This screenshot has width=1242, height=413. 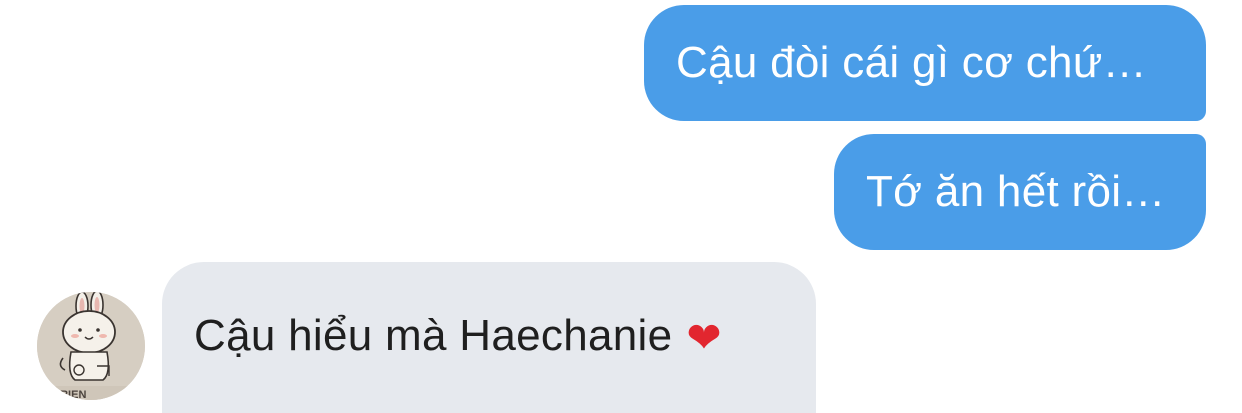 I want to click on avatar-caption: E FRIEN, so click(x=64, y=394).